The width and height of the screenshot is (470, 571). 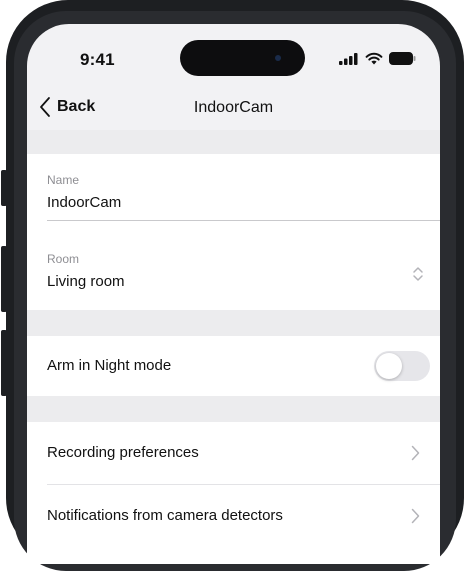 What do you see at coordinates (109, 365) in the screenshot?
I see `night-mode-label: Arm in Night mode` at bounding box center [109, 365].